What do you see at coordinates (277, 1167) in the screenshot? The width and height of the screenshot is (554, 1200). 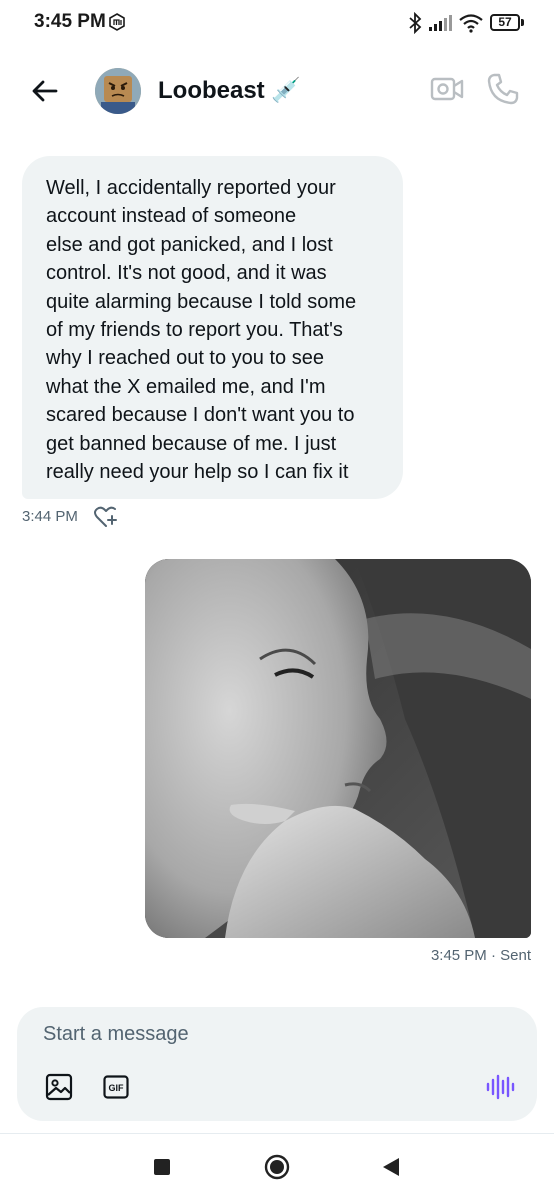 I see `home-button` at bounding box center [277, 1167].